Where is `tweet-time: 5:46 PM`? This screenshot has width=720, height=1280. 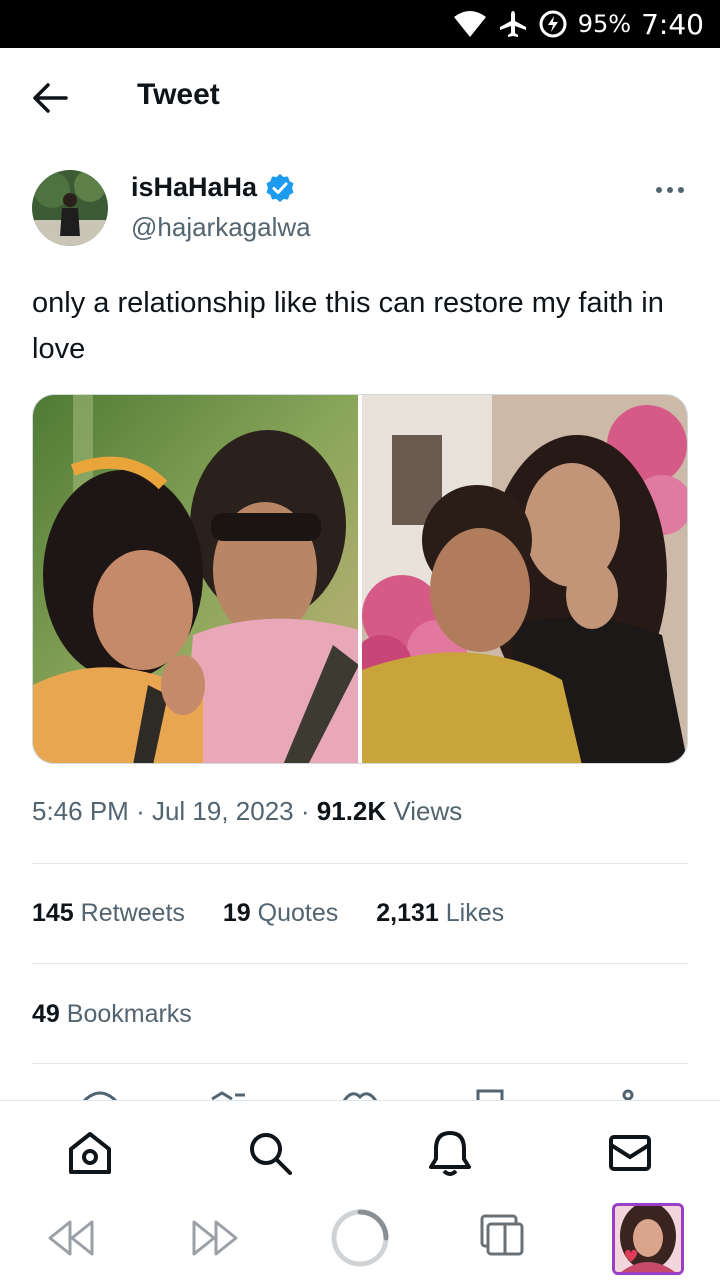
tweet-time: 5:46 PM is located at coordinates (80, 811).